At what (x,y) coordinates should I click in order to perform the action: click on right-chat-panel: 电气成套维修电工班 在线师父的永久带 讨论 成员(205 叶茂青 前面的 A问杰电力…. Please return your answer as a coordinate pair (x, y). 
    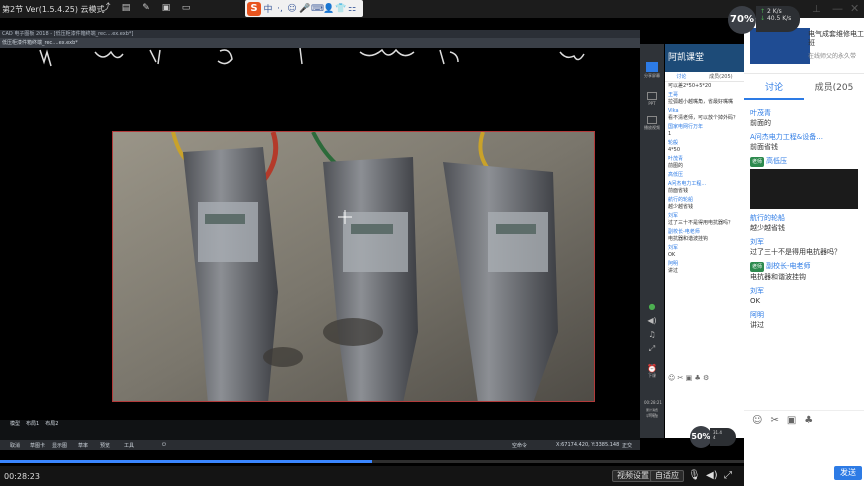
    Looking at the image, I should click on (804, 252).